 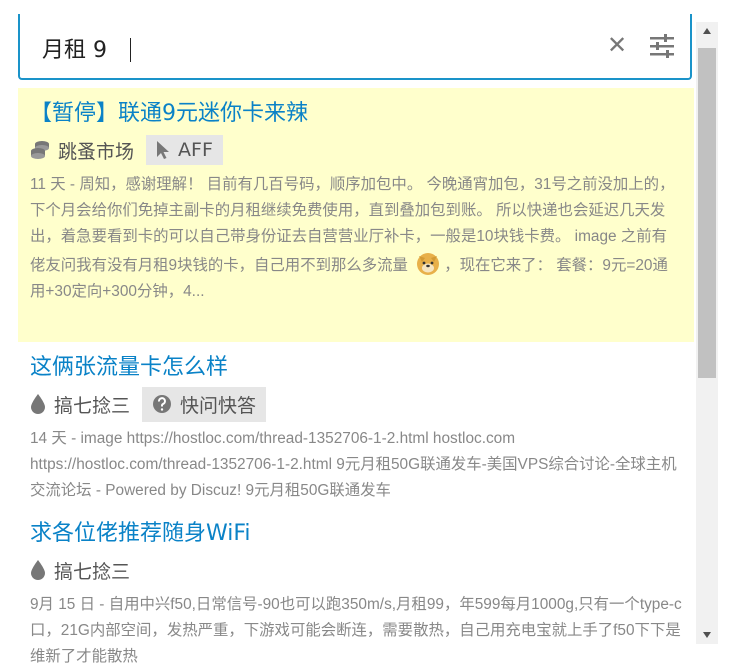 I want to click on text-caret, so click(x=130, y=50).